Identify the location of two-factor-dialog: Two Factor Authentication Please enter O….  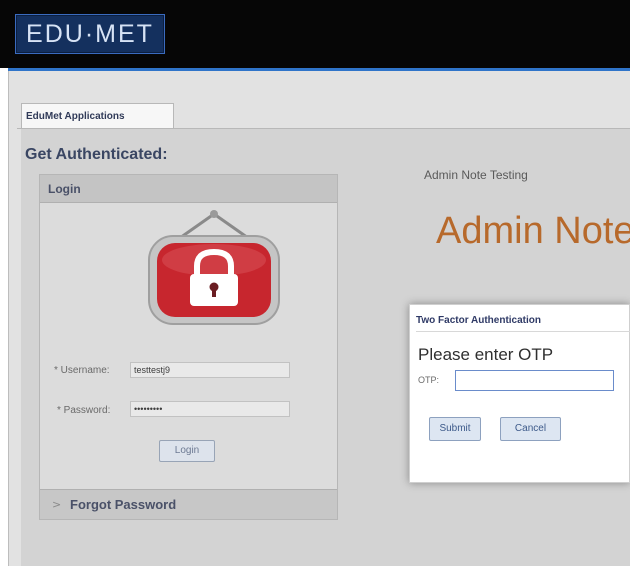
(519, 393).